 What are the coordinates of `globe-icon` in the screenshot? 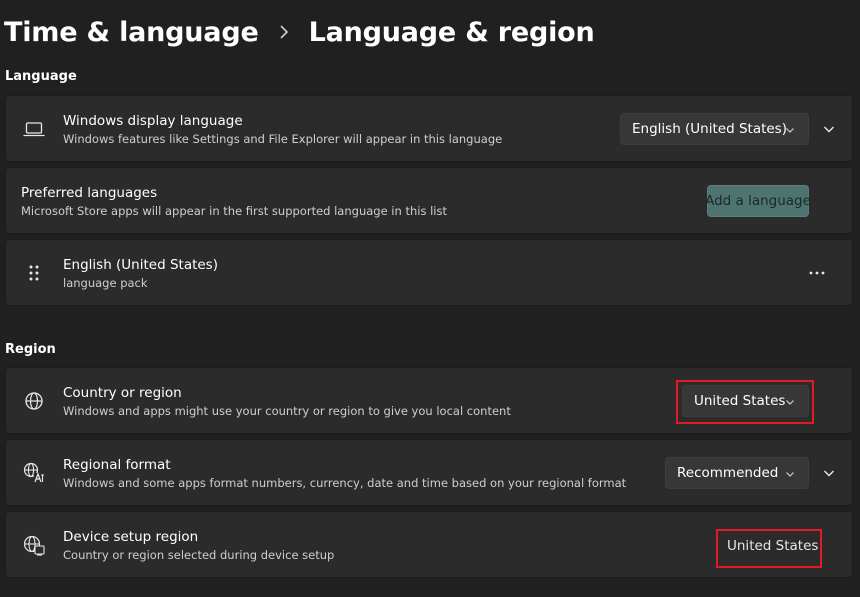 It's located at (34, 401).